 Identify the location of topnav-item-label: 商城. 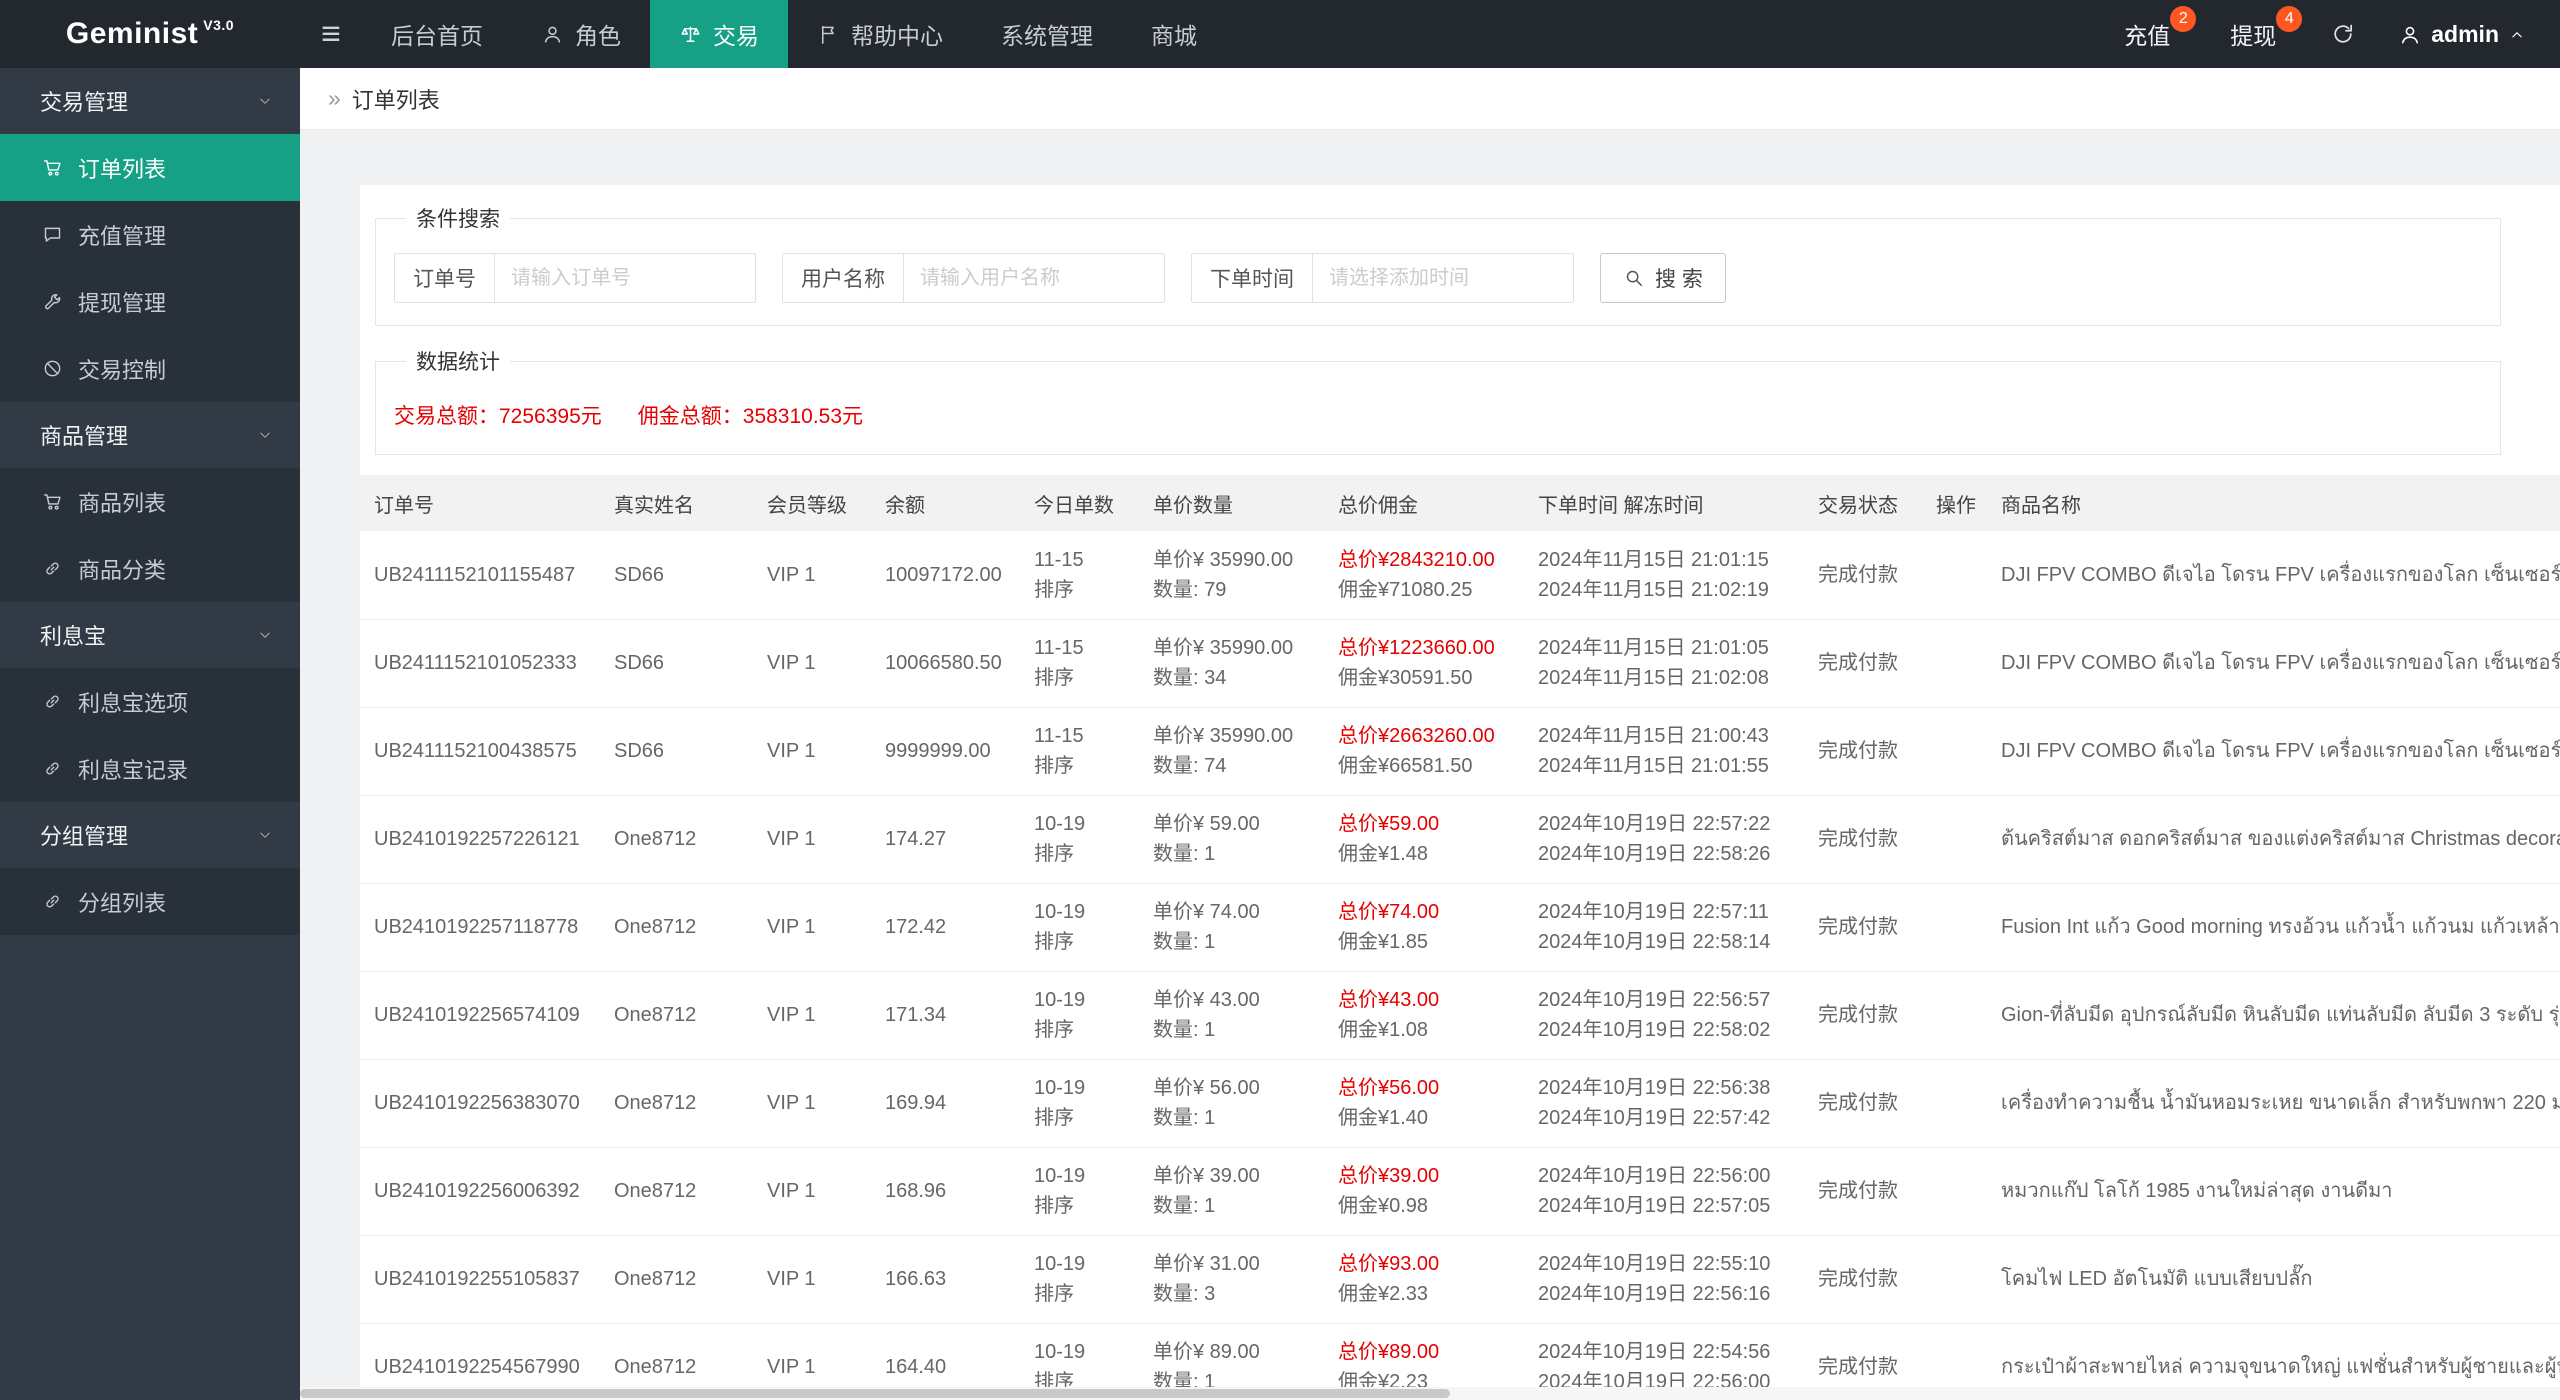
(1174, 36).